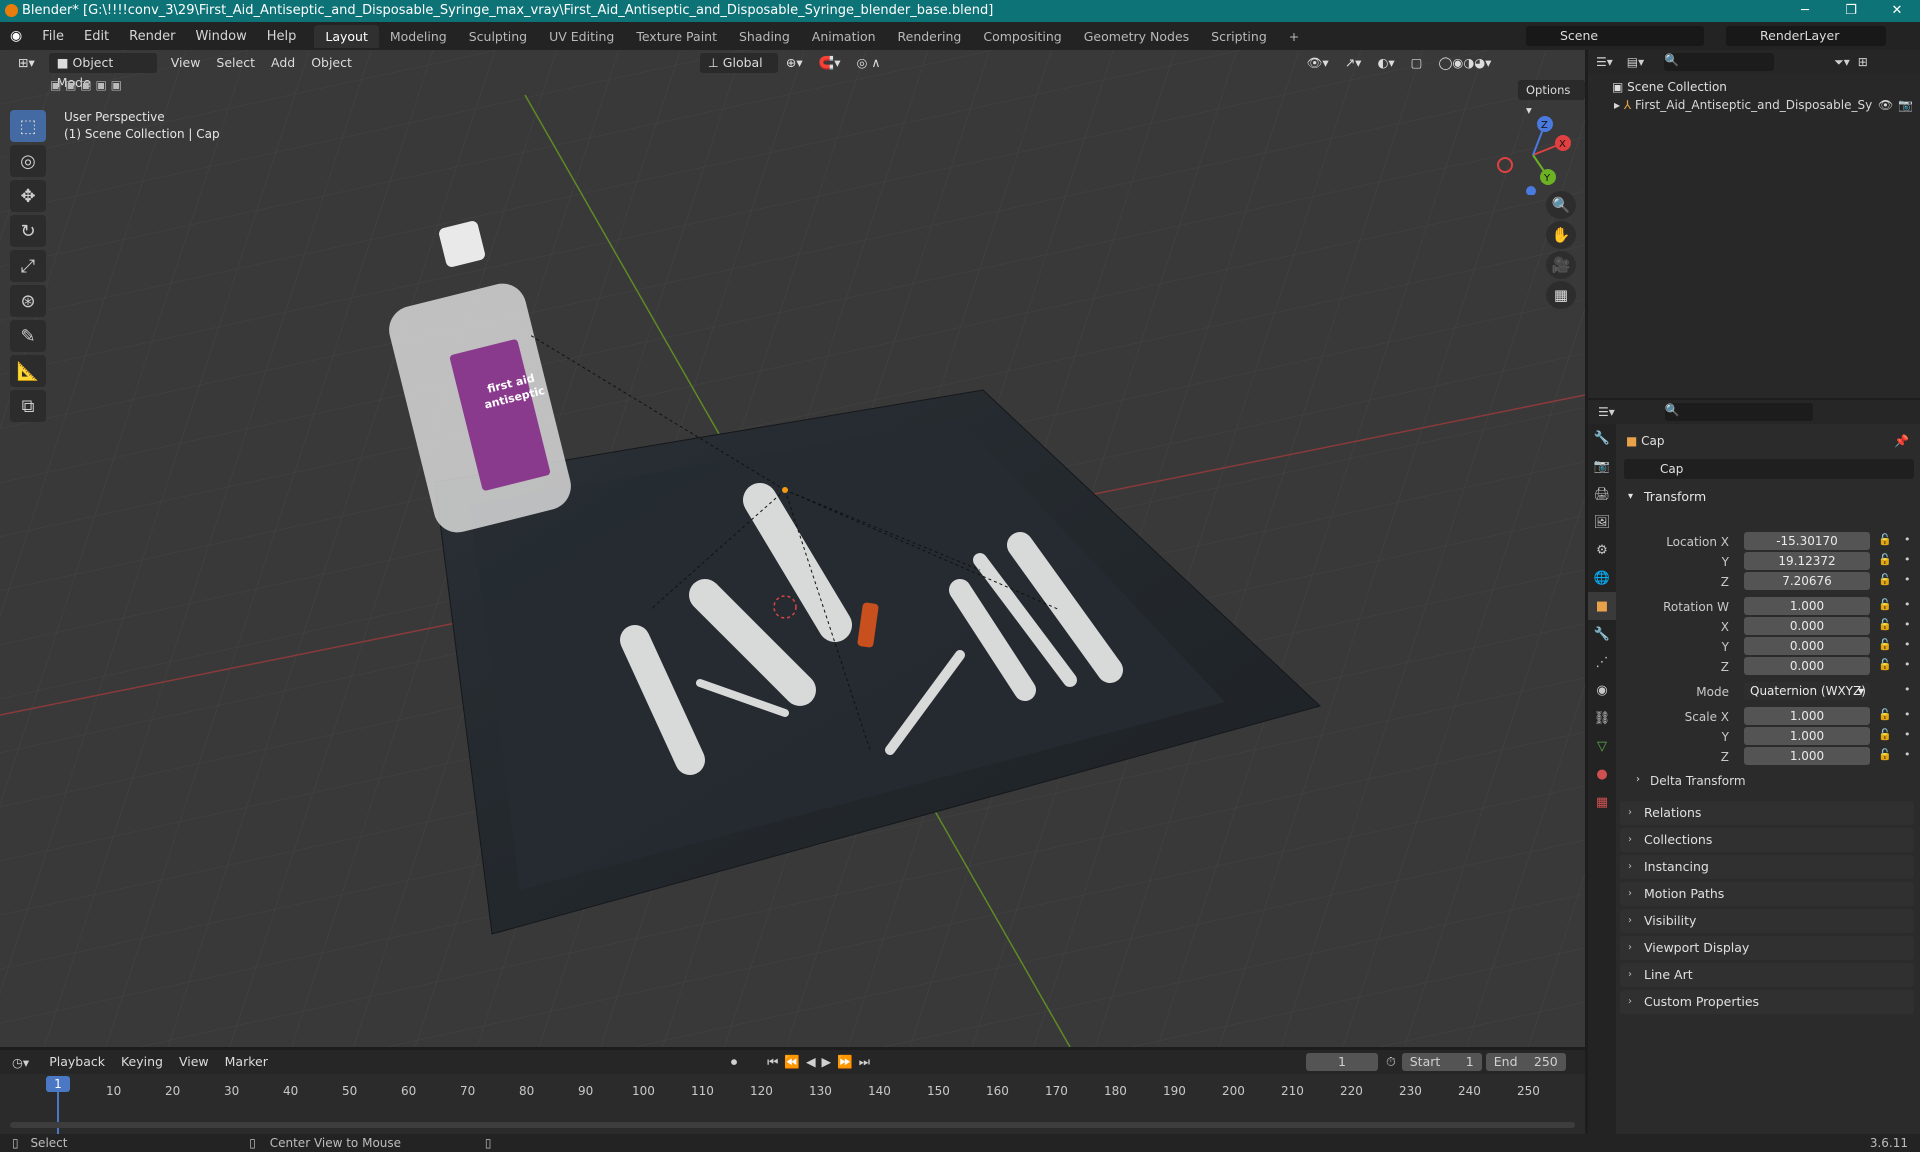 The image size is (1920, 1152). Describe the element at coordinates (1561, 205) in the screenshot. I see `zoom-icon: 🔍` at that location.